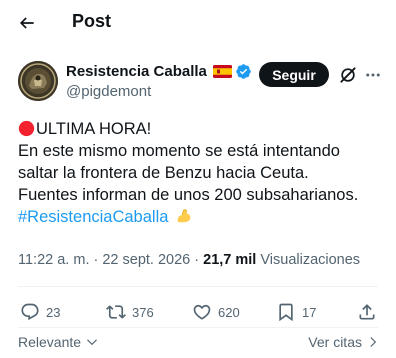  I want to click on quotes-label: Ver citas, so click(335, 342).